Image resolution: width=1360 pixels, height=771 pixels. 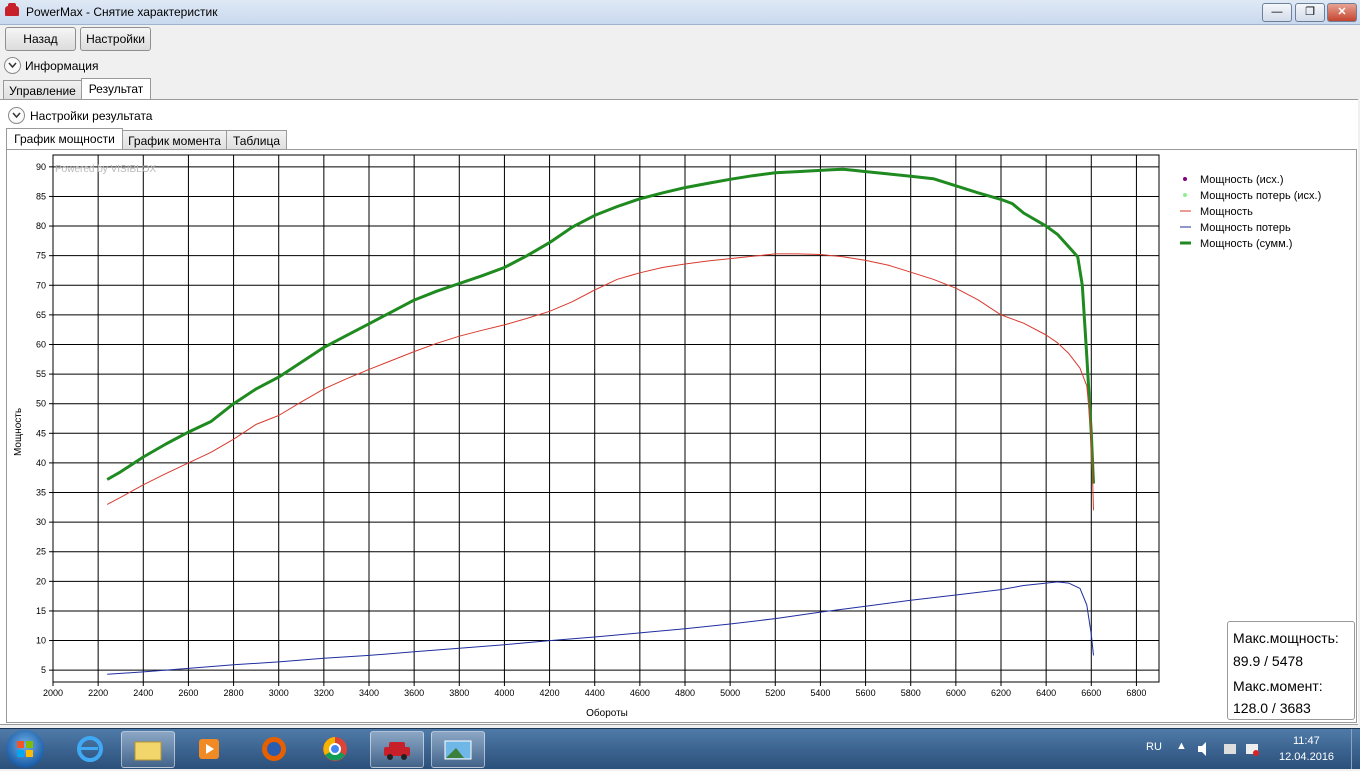 I want to click on tab-power-chart: График мощности, so click(x=64, y=139).